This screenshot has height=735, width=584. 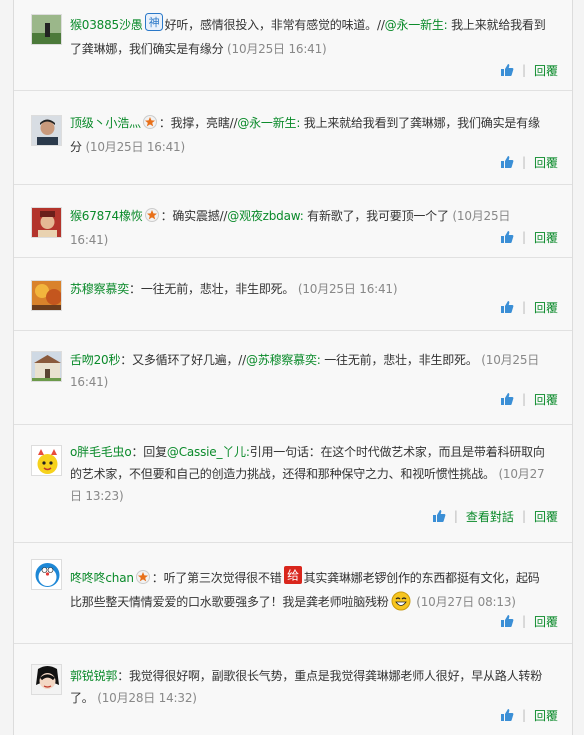 I want to click on username-link: 猴67874橡恢, so click(x=106, y=216).